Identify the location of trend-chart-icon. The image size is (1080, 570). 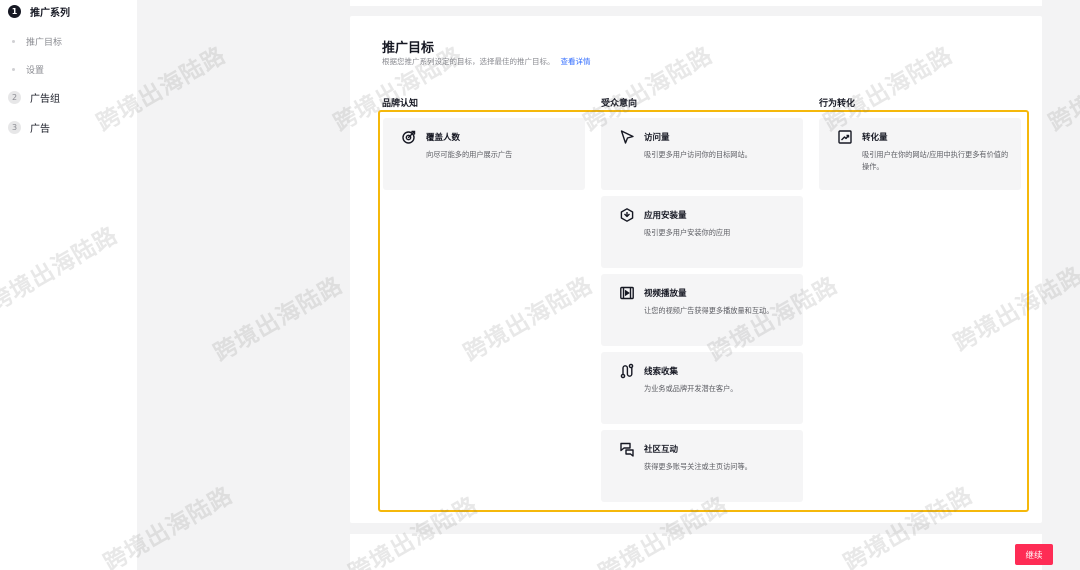
(845, 137).